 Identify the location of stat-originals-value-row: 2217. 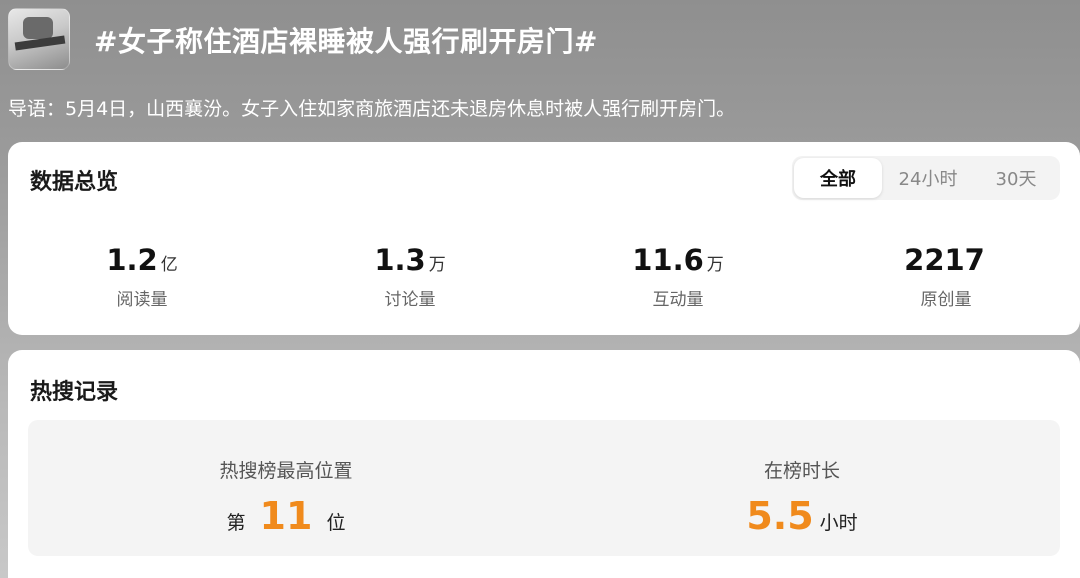
(946, 262).